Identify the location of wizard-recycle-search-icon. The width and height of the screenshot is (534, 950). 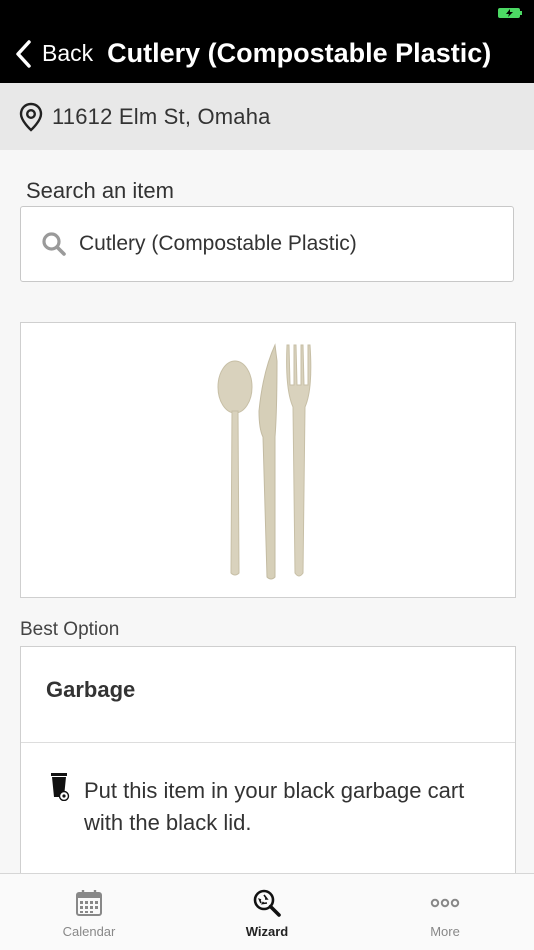
(267, 903).